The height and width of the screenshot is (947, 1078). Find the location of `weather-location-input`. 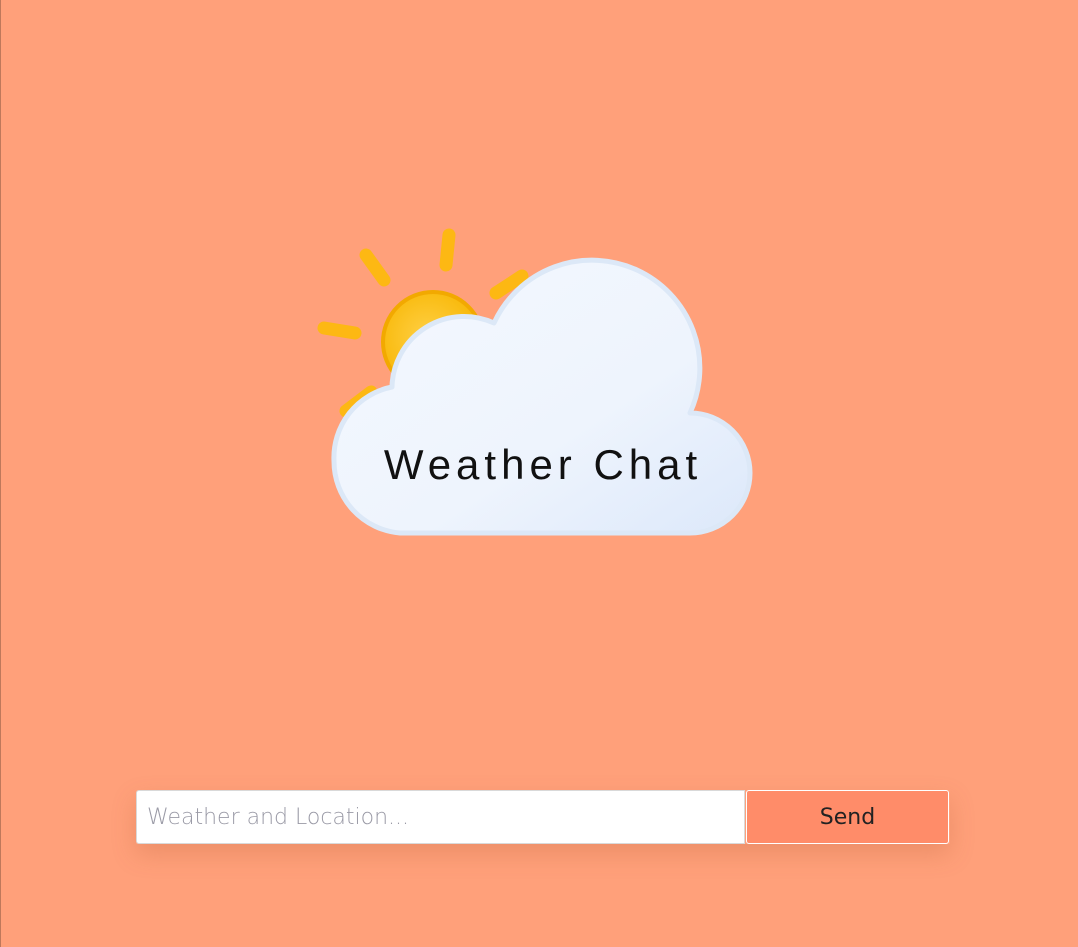

weather-location-input is located at coordinates (440, 817).